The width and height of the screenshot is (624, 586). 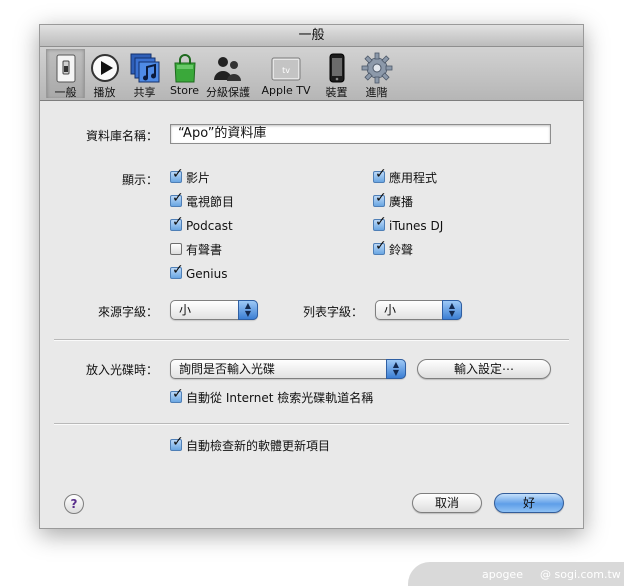 I want to click on show-podcast-checkbox: Podcast, so click(x=201, y=225).